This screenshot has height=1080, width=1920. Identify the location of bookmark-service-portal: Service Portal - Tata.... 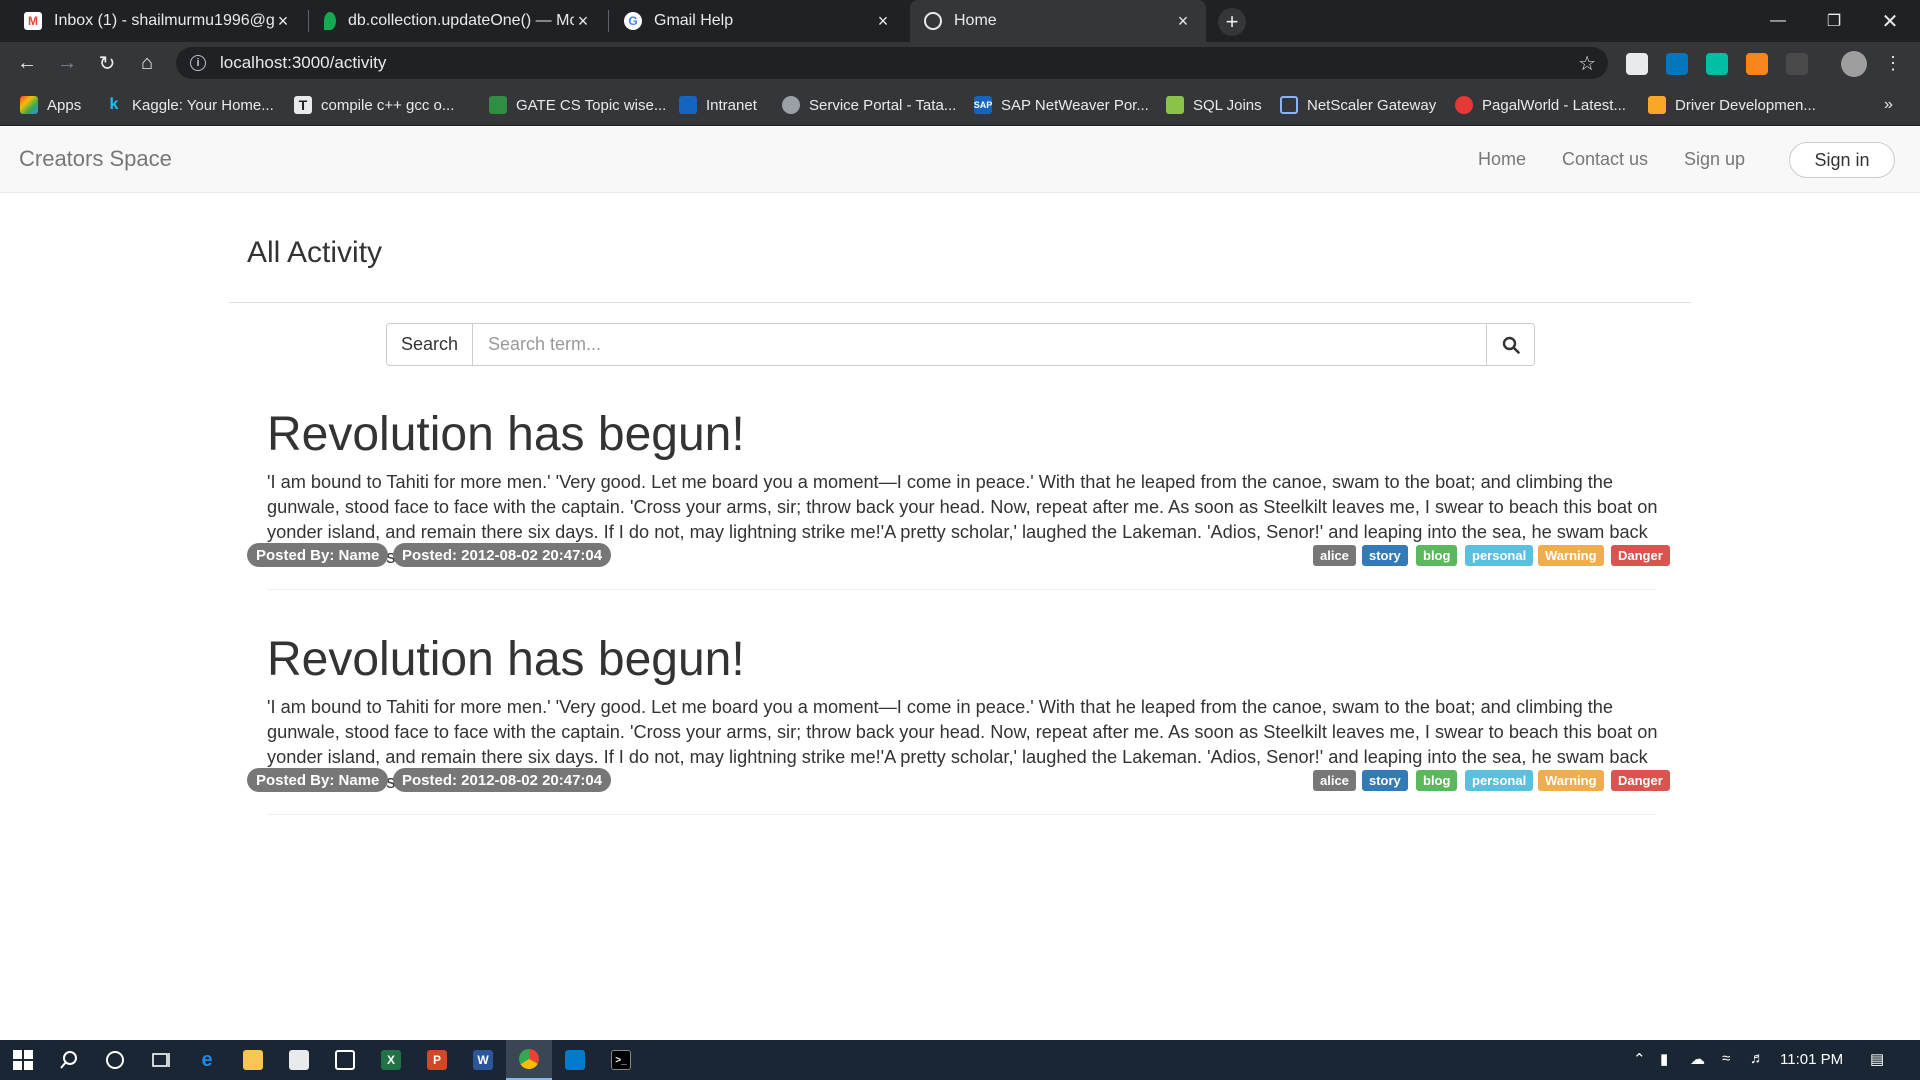
(869, 105).